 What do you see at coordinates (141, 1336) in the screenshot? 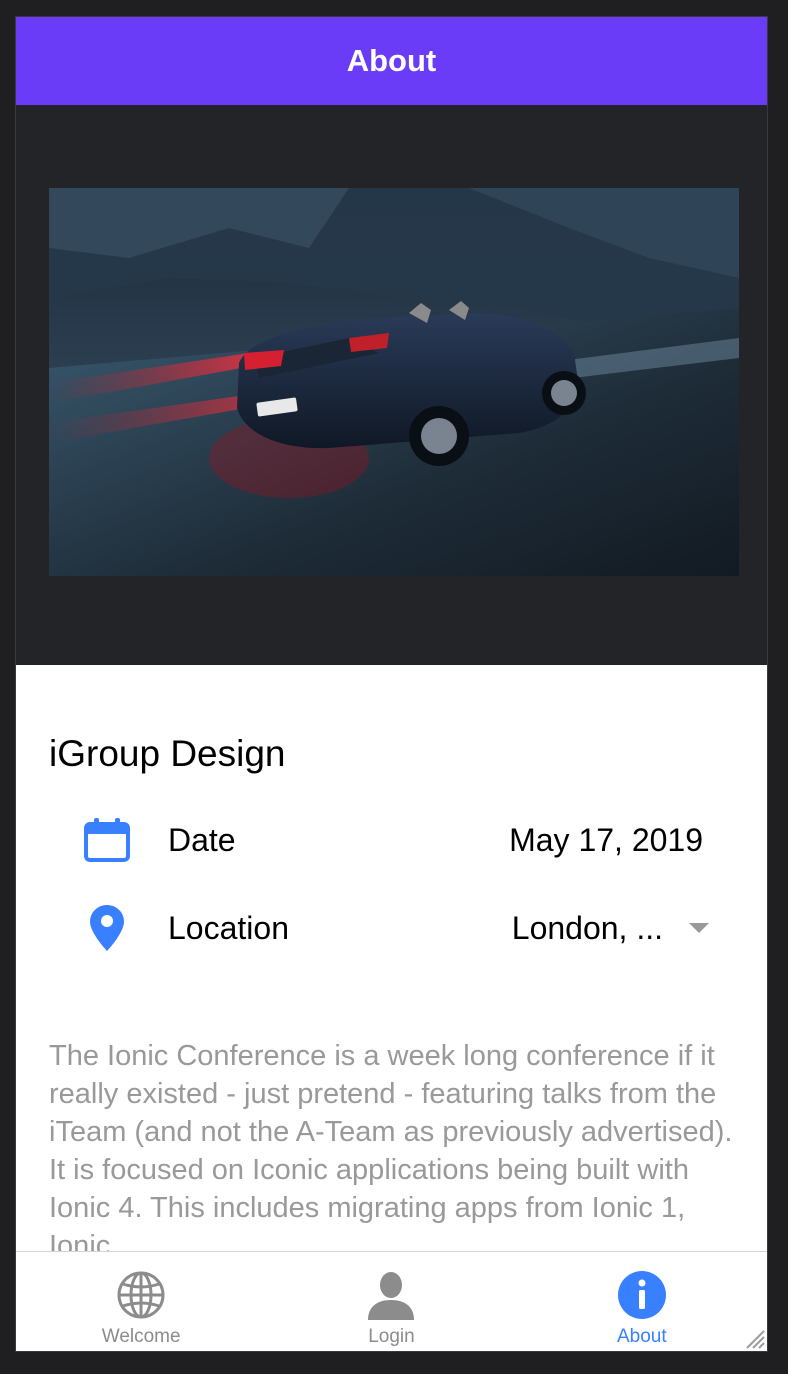
I see `tab-label: Welcome` at bounding box center [141, 1336].